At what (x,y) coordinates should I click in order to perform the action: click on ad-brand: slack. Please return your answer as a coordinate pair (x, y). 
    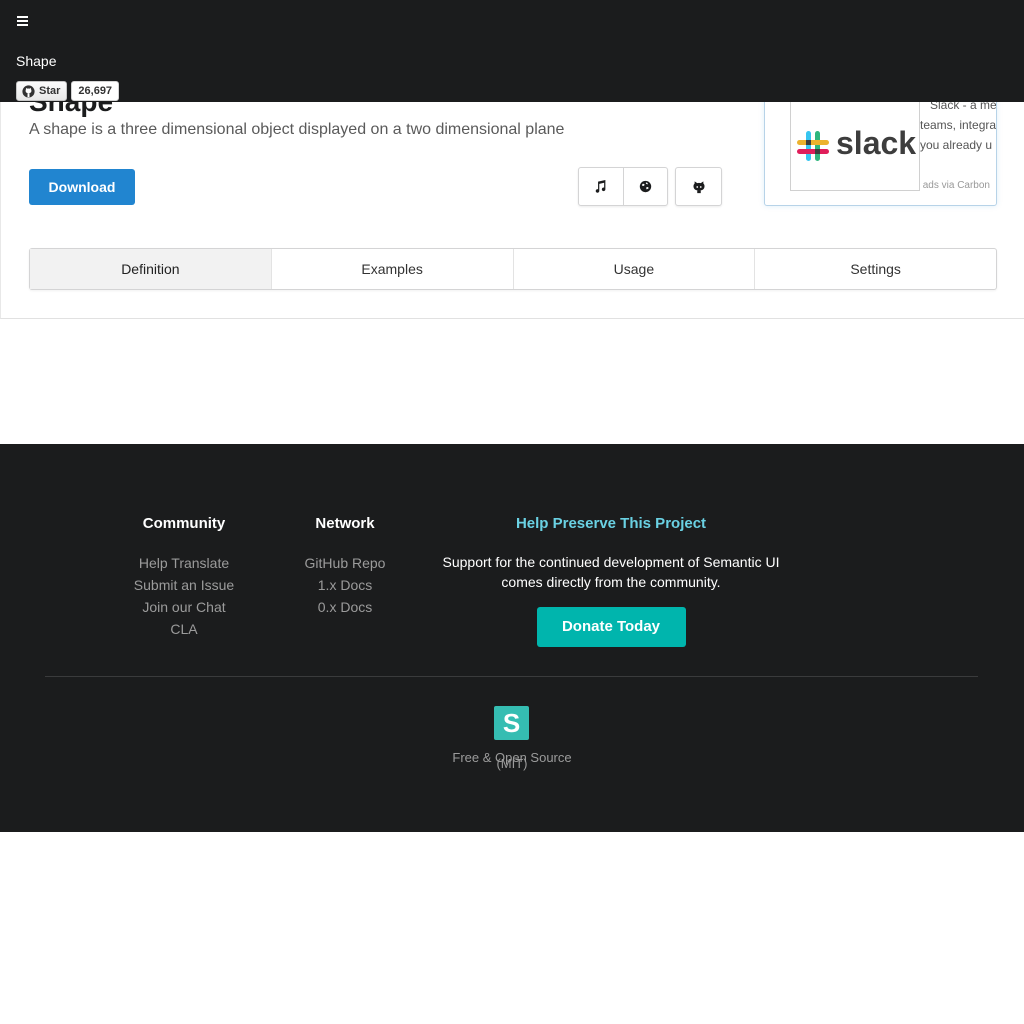
    Looking at the image, I should click on (876, 143).